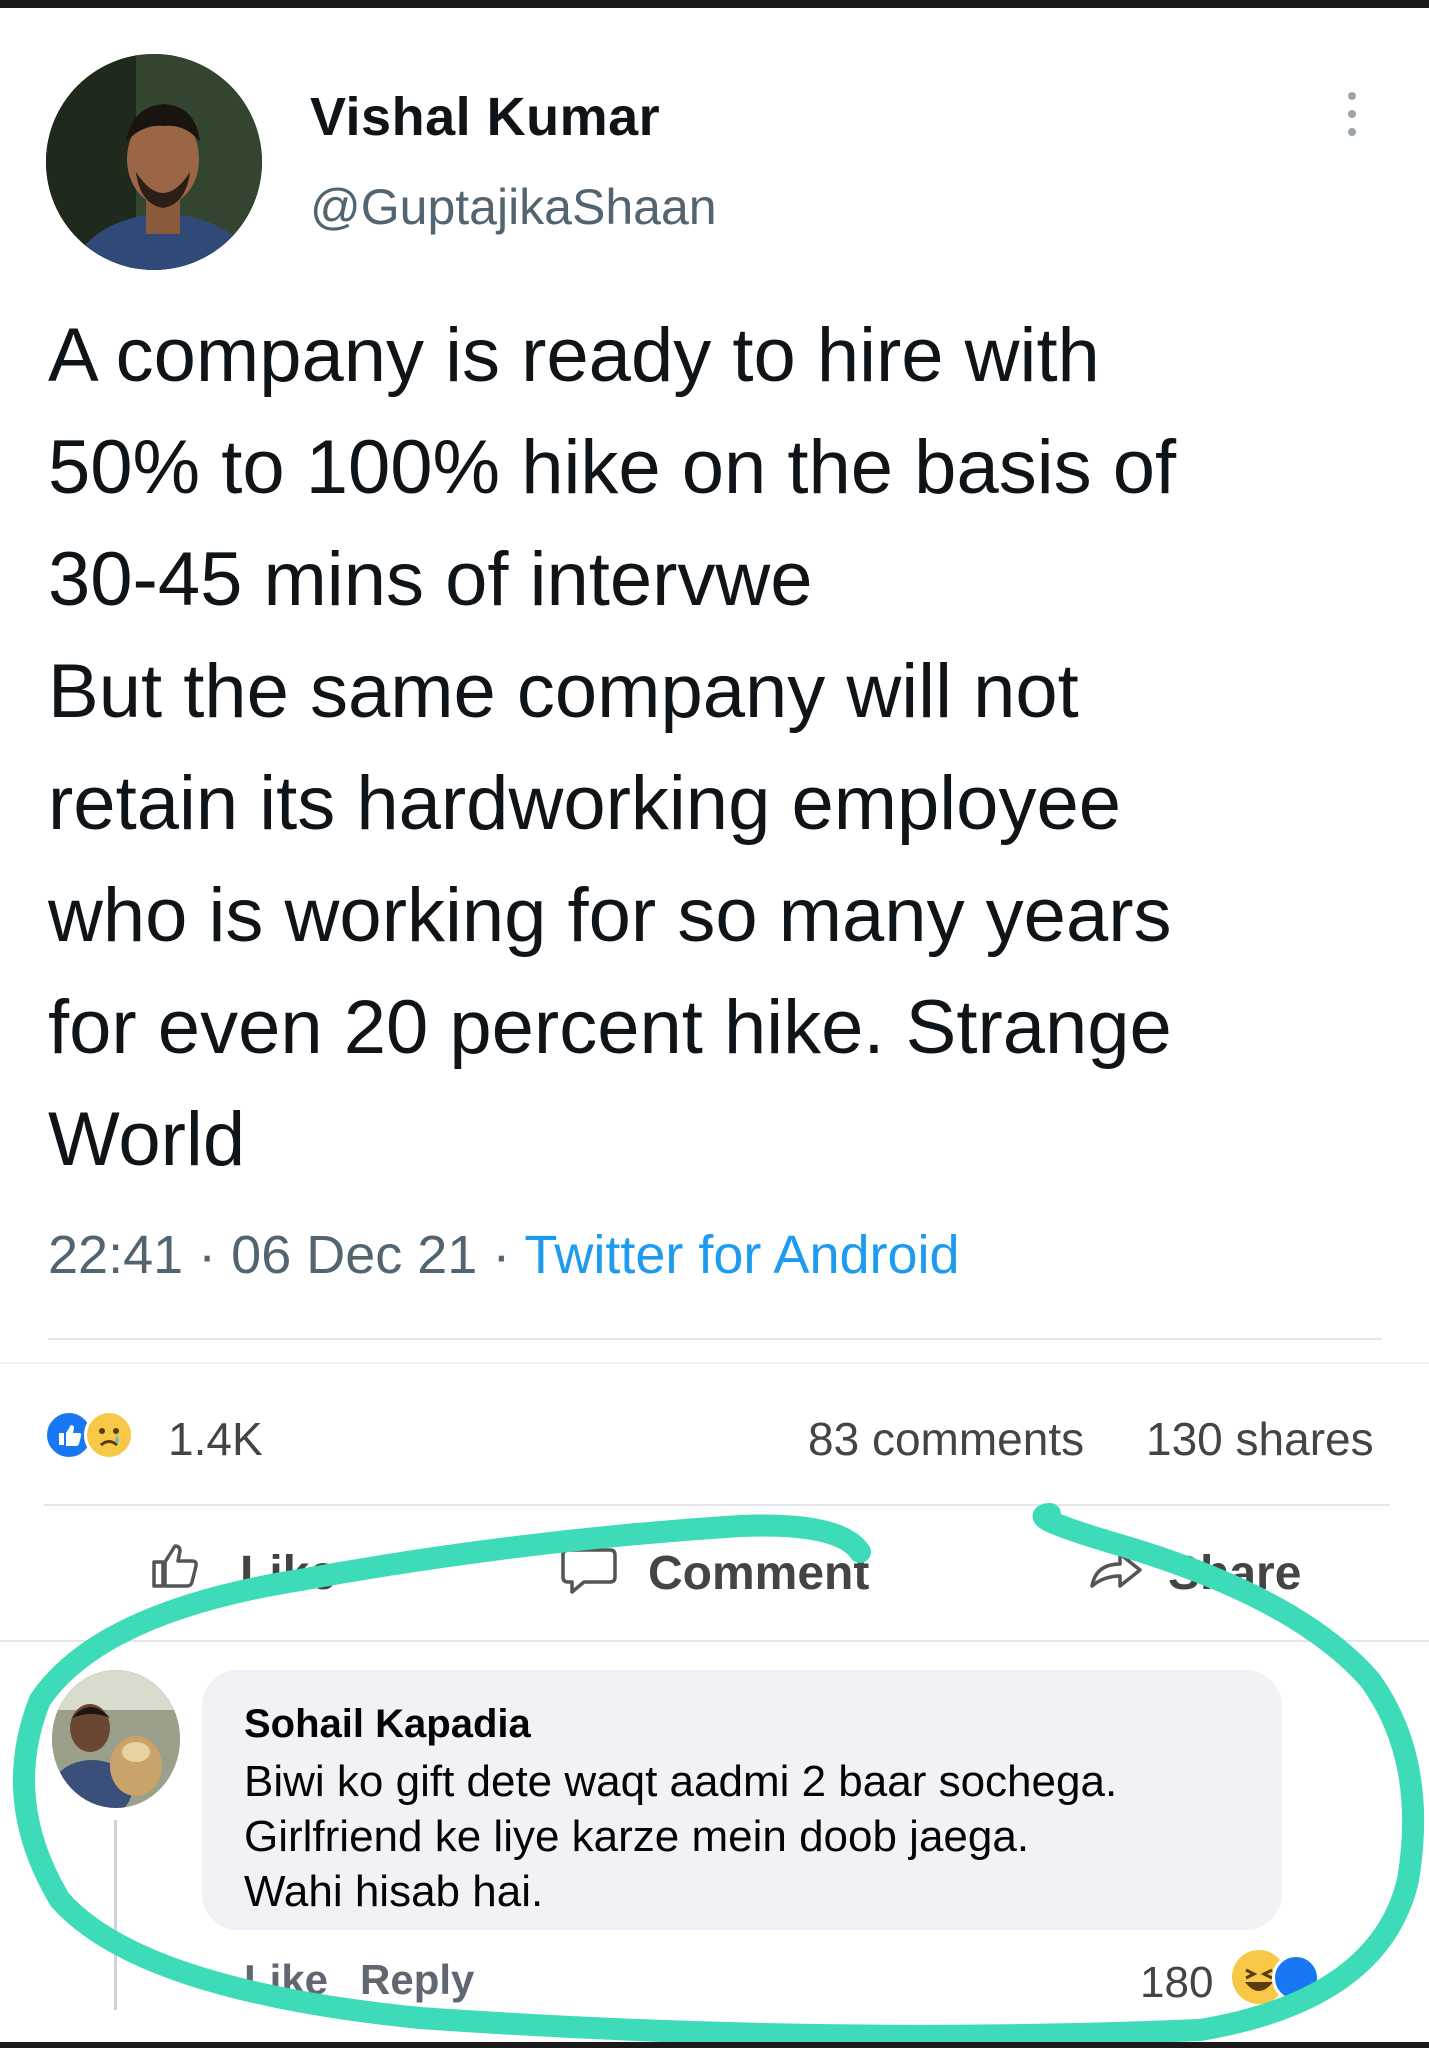  Describe the element at coordinates (1235, 1573) in the screenshot. I see `share-label: Share` at that location.